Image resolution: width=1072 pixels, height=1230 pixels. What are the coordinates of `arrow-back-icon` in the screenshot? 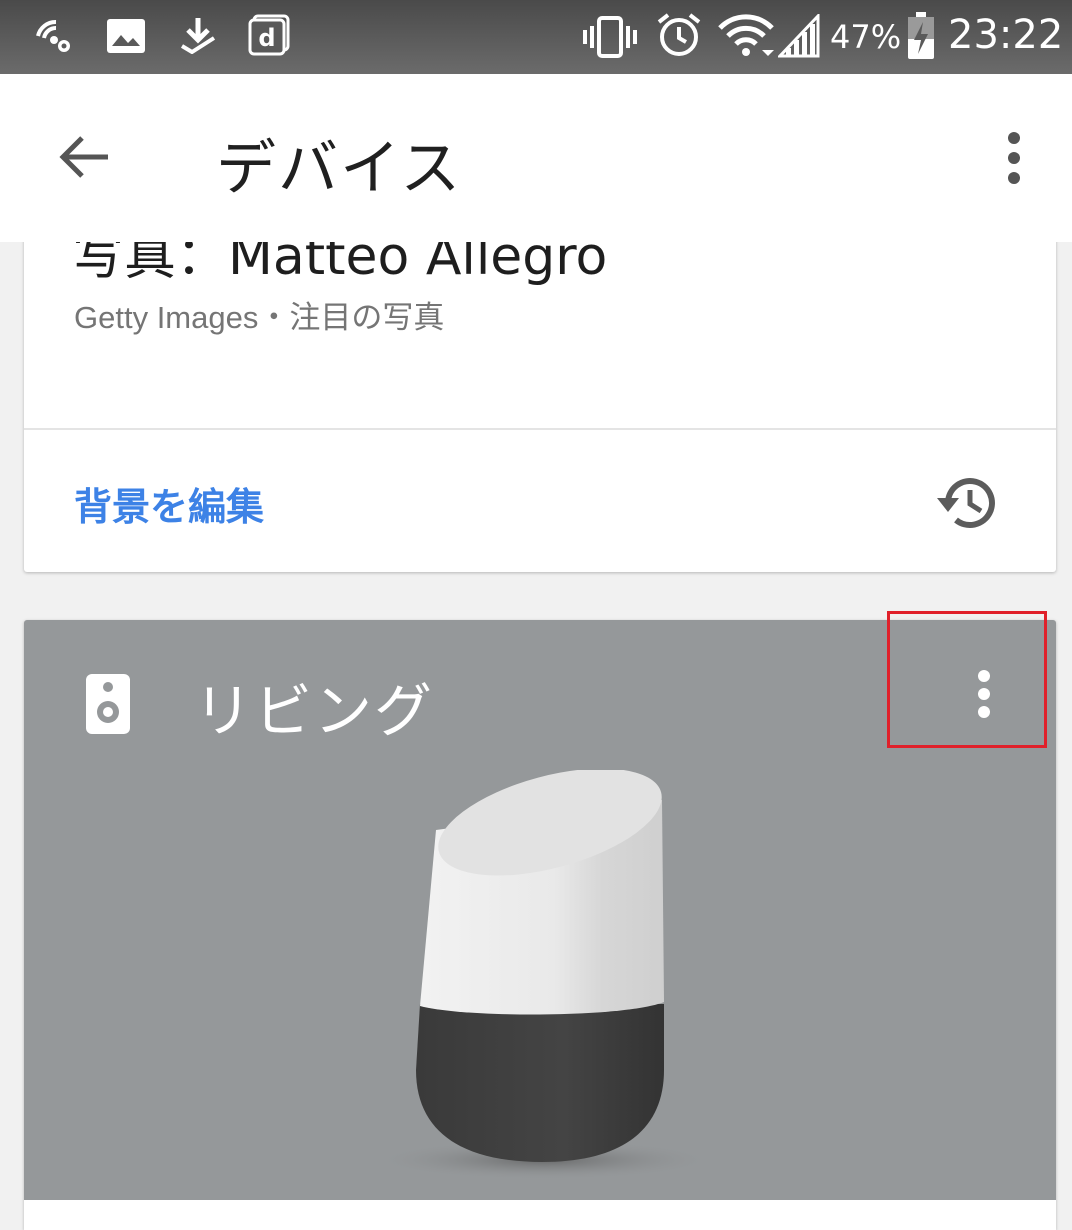 It's located at (84, 157).